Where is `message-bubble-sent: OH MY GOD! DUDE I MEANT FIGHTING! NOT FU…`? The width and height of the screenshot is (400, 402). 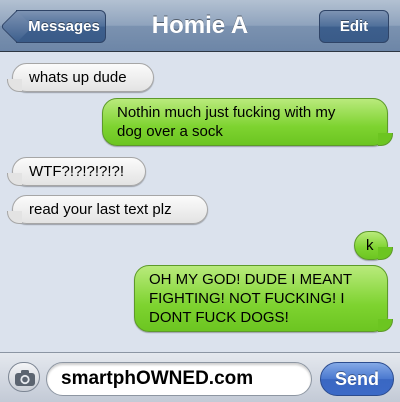
message-bubble-sent: OH MY GOD! DUDE I MEANT FIGHTING! NOT FU… is located at coordinates (263, 298).